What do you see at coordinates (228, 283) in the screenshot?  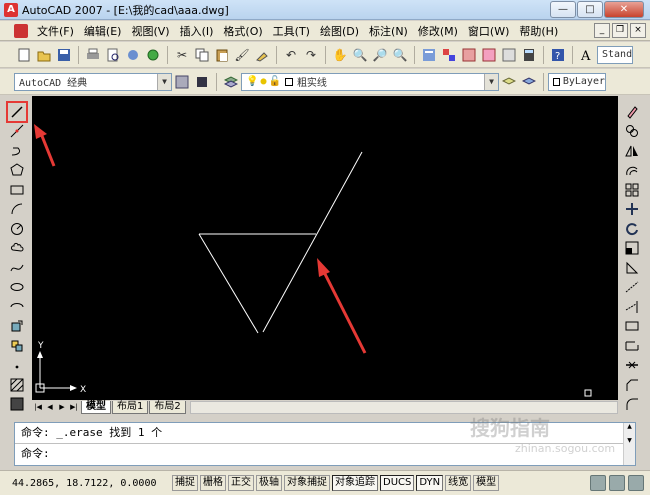 I see `drawn-line-left` at bounding box center [228, 283].